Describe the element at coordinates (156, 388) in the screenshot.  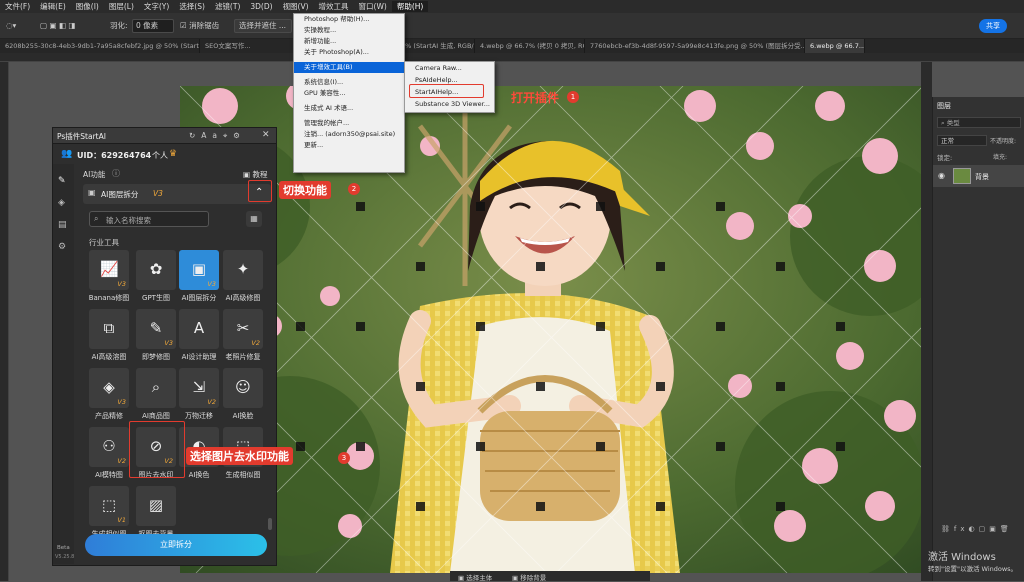
I see `tool-tile: ⌕` at that location.